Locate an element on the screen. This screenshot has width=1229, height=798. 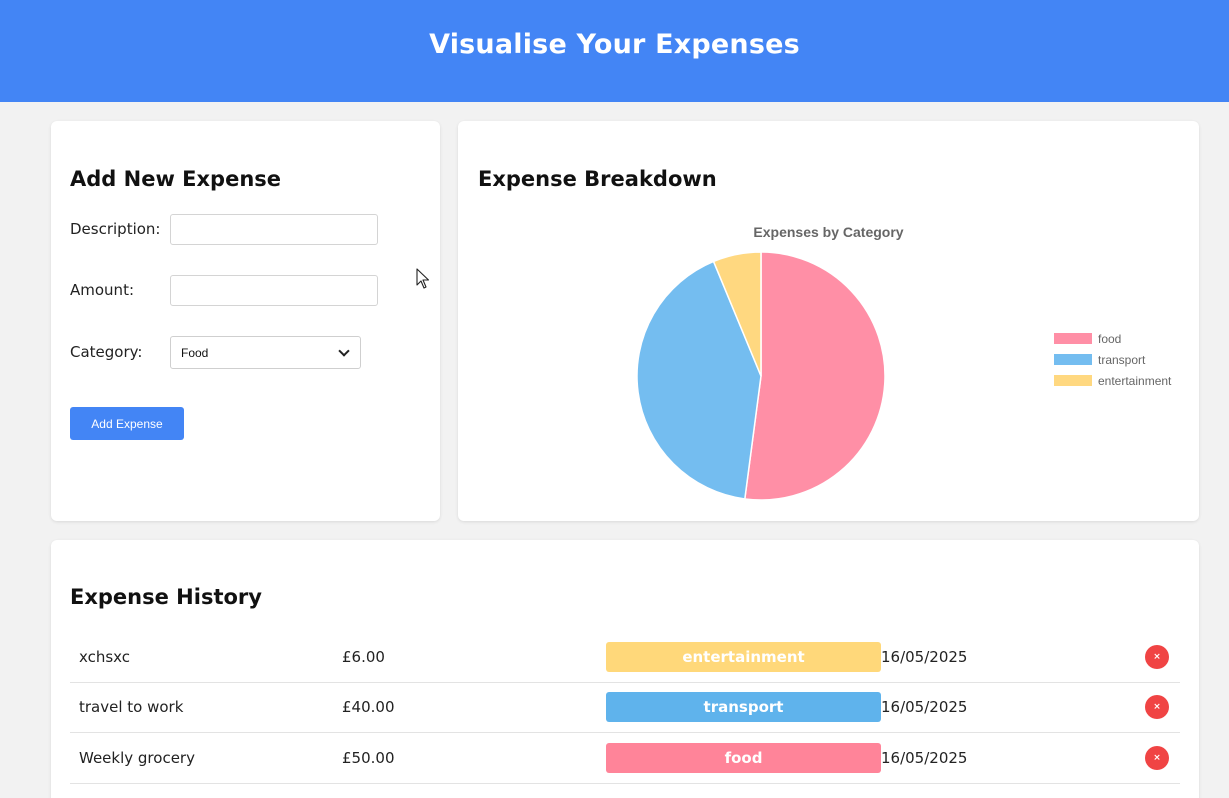
expense-row: xchsxc £6.00 entertainment 16/05/2025 × is located at coordinates (625, 657).